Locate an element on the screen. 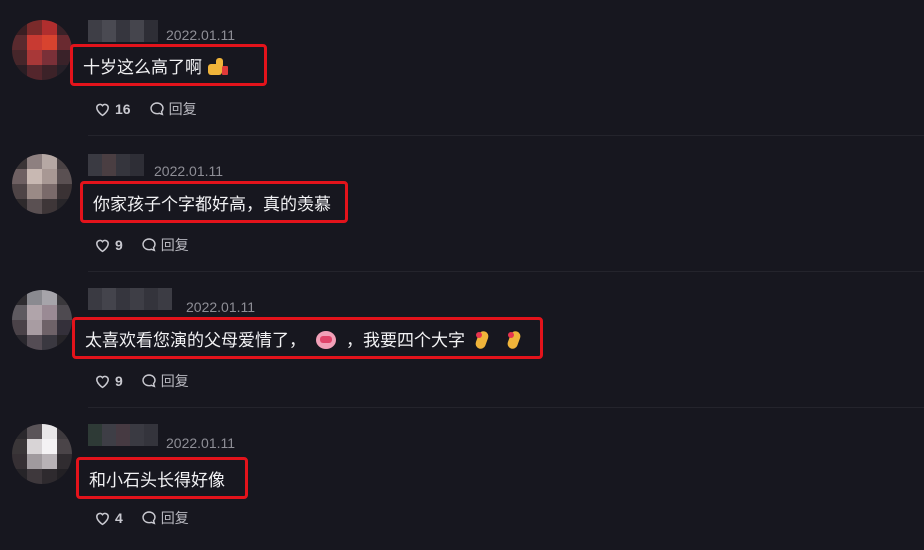 The image size is (924, 550). comment-text: 十岁这么高了啊 is located at coordinates (142, 67).